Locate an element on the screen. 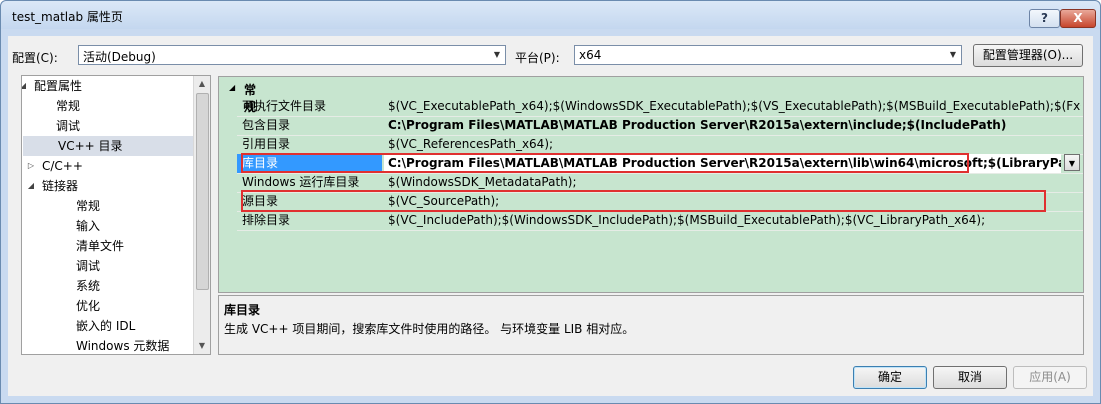 Image resolution: width=1101 pixels, height=404 pixels. property-name: 排除目录 is located at coordinates (266, 220).